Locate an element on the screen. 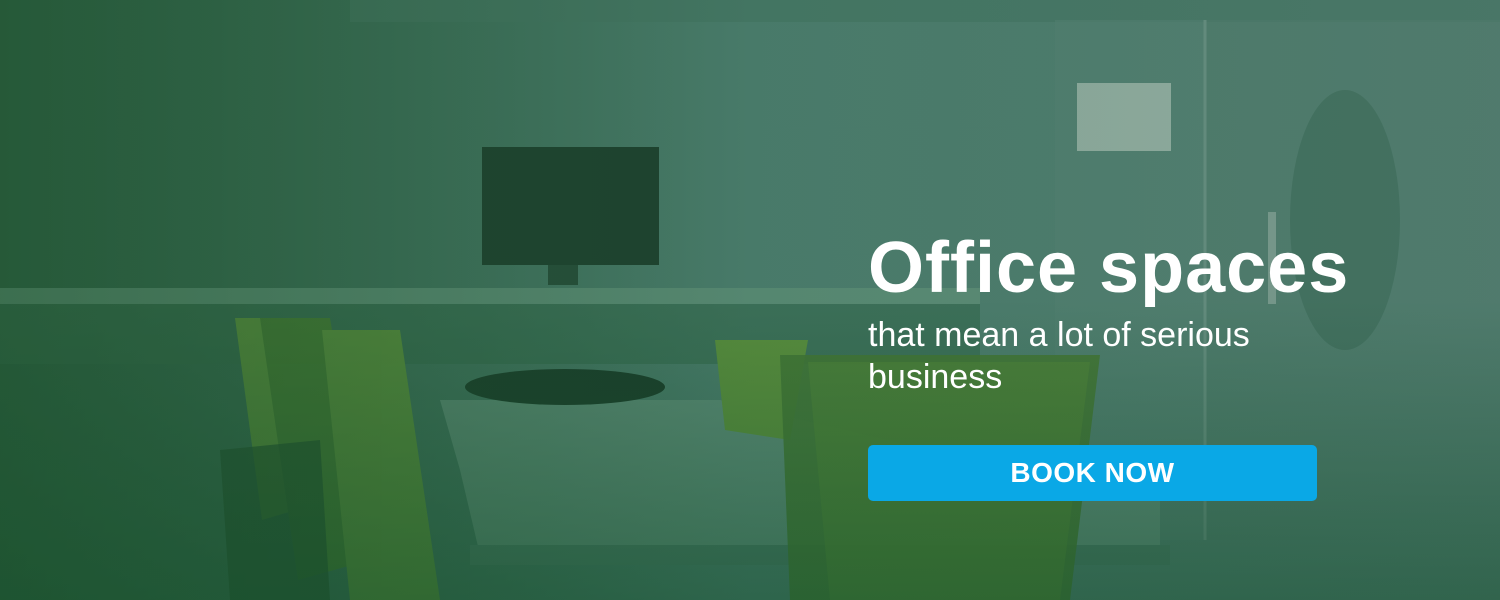 This screenshot has height=600, width=1500. headline: Office spaces is located at coordinates (1109, 268).